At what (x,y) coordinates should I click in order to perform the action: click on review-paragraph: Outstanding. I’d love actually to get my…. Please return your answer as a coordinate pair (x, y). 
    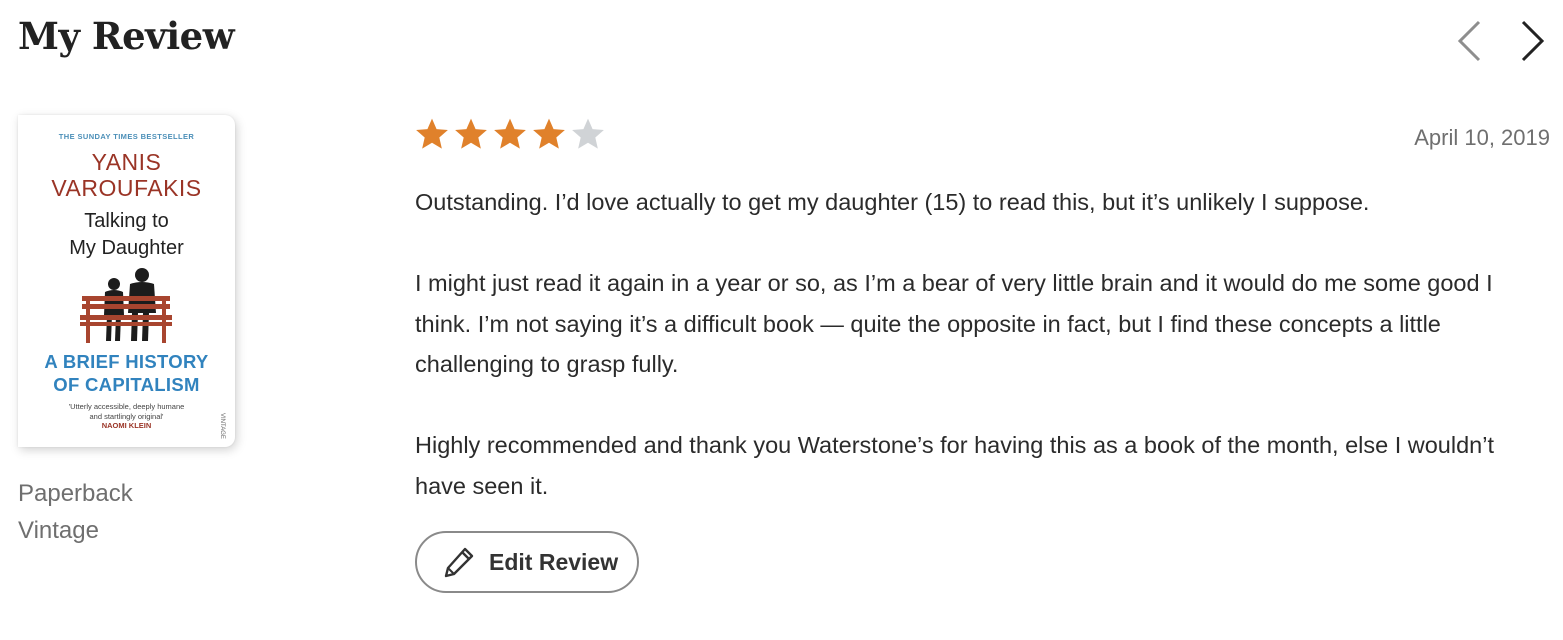
    Looking at the image, I should click on (892, 202).